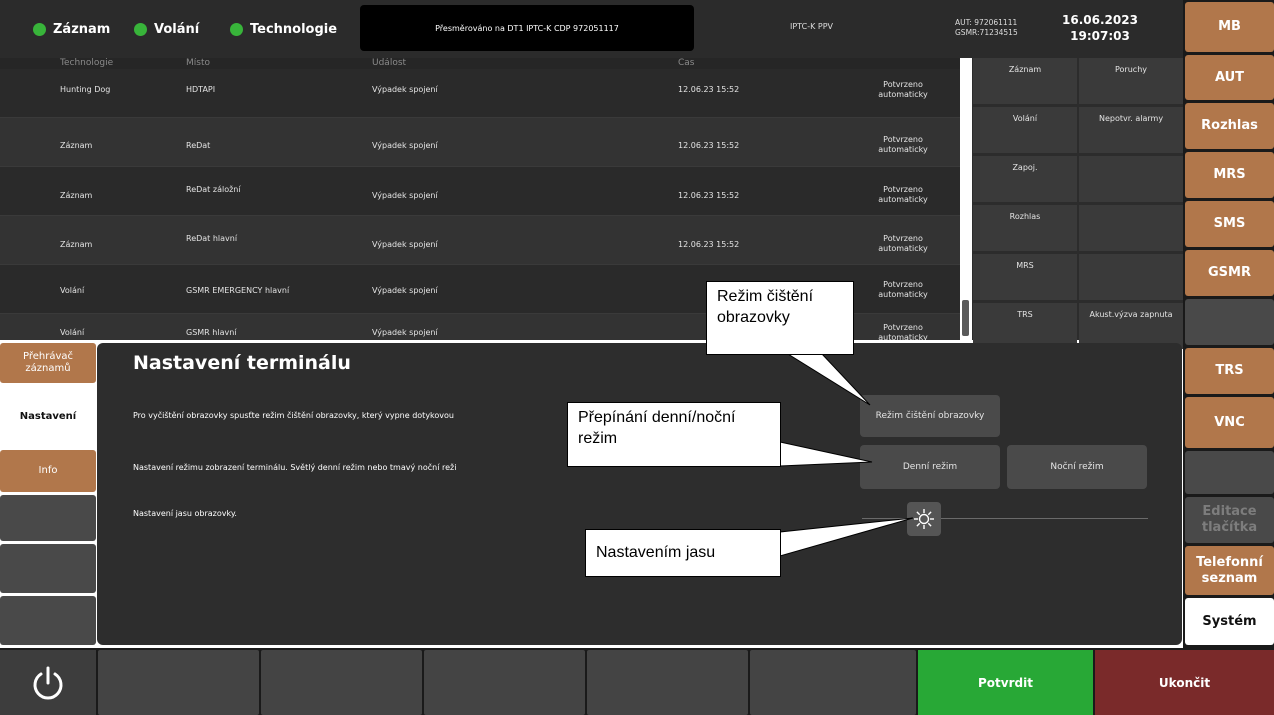 Image resolution: width=1274 pixels, height=715 pixels. I want to click on column-header: Čas, so click(686, 63).